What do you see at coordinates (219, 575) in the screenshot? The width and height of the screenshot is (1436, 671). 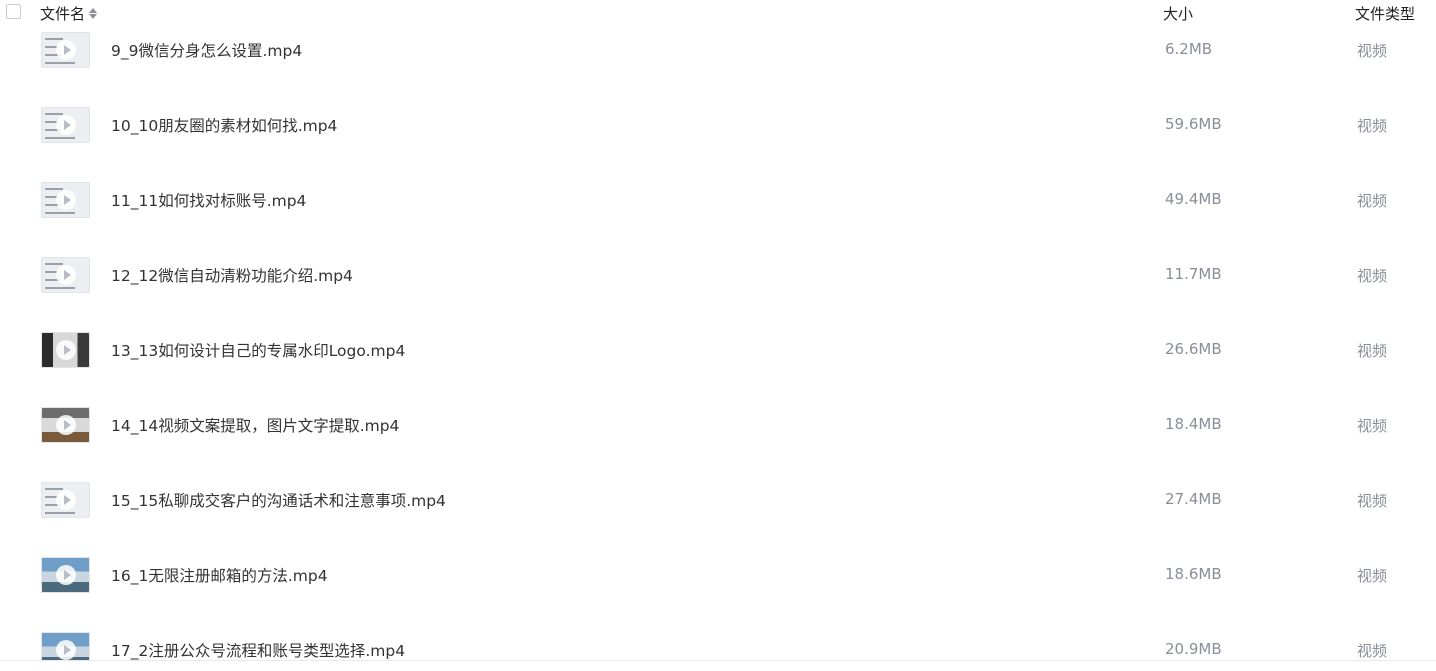 I see `file-name: 16_1无限注册邮箱的方法.mp4` at bounding box center [219, 575].